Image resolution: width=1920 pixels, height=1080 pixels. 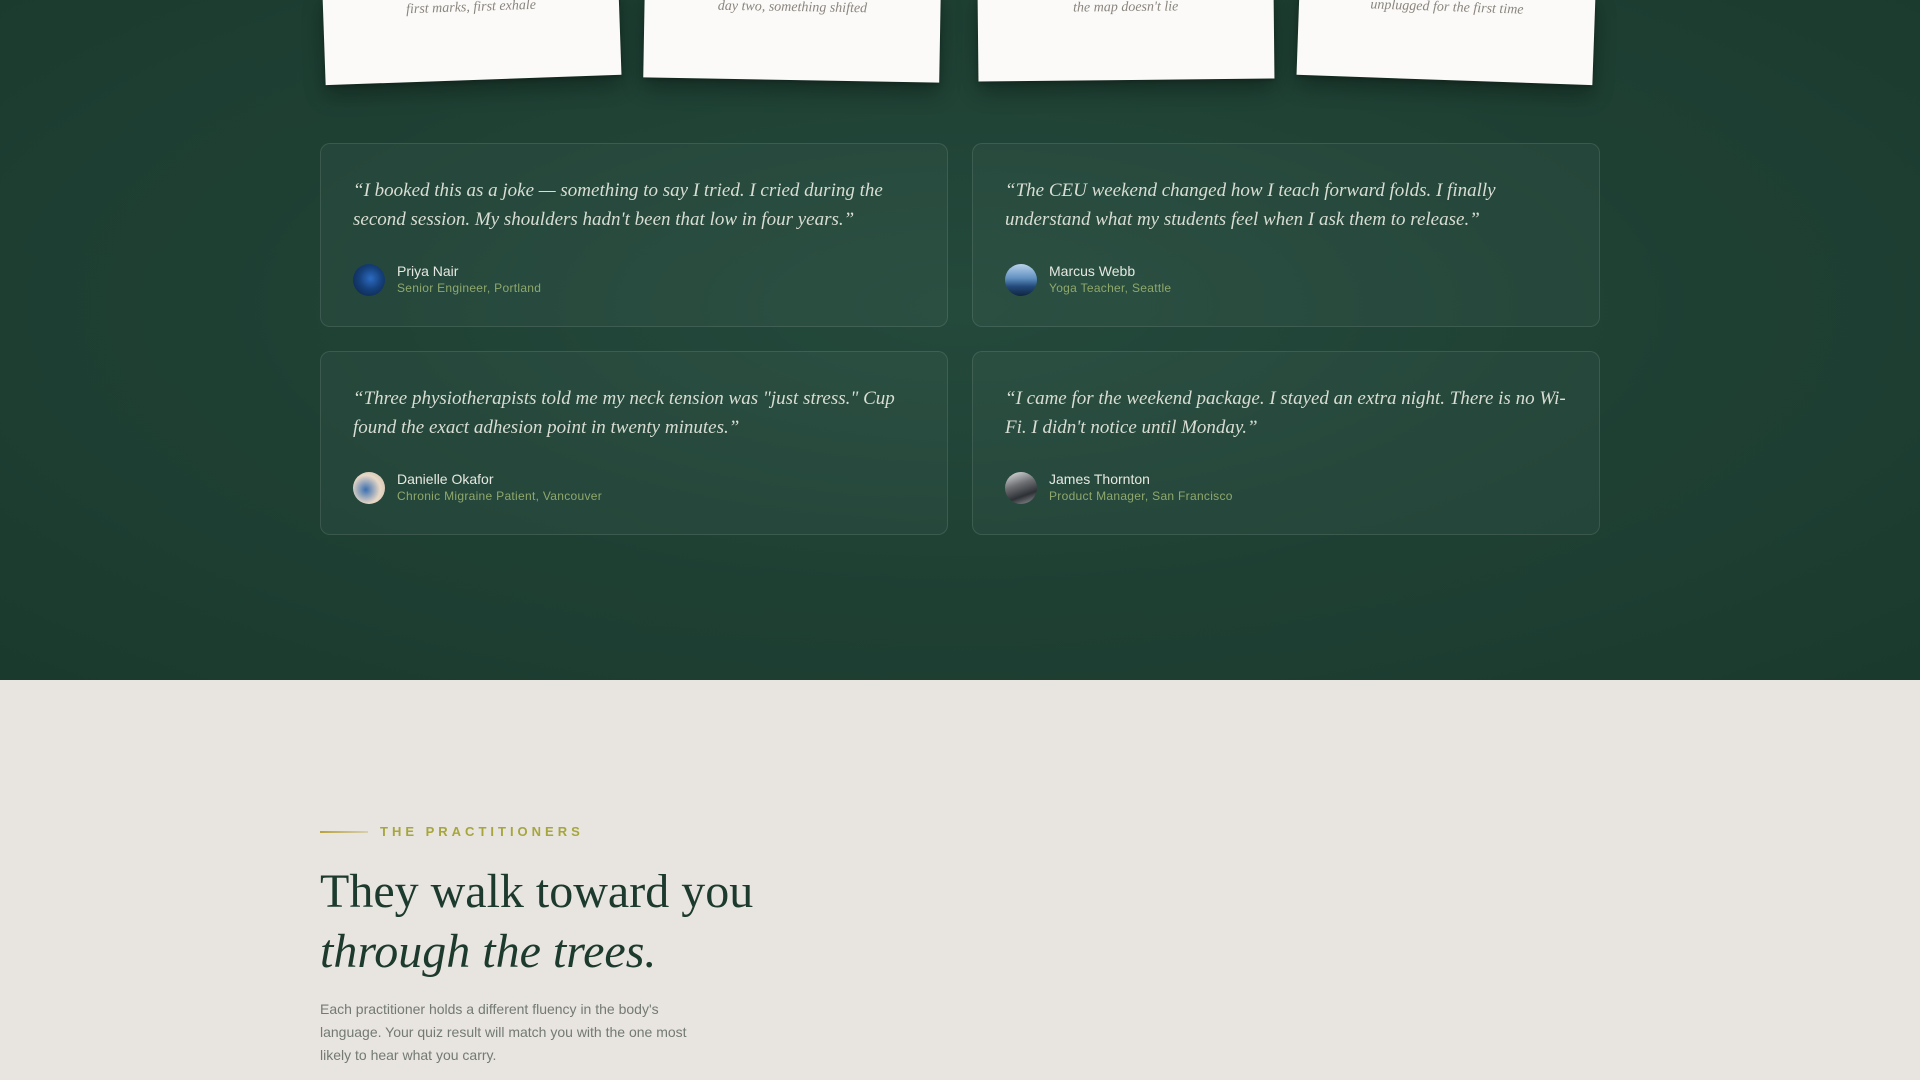 I want to click on author-role: Senior Engineer, Portland, so click(x=469, y=288).